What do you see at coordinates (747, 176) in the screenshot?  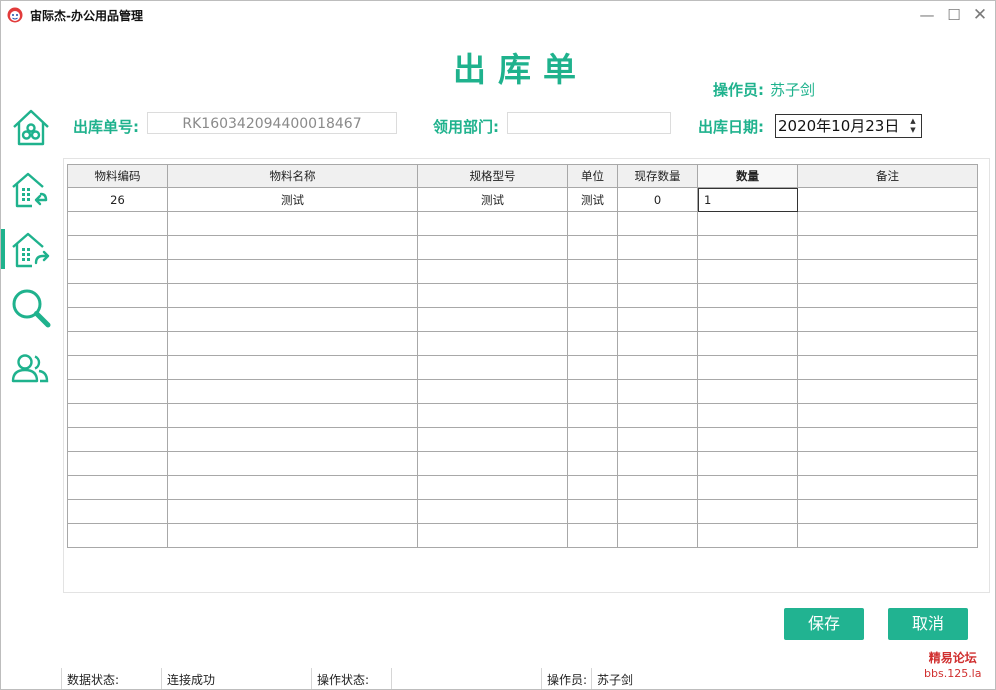 I see `col-header-quantity: 数量` at bounding box center [747, 176].